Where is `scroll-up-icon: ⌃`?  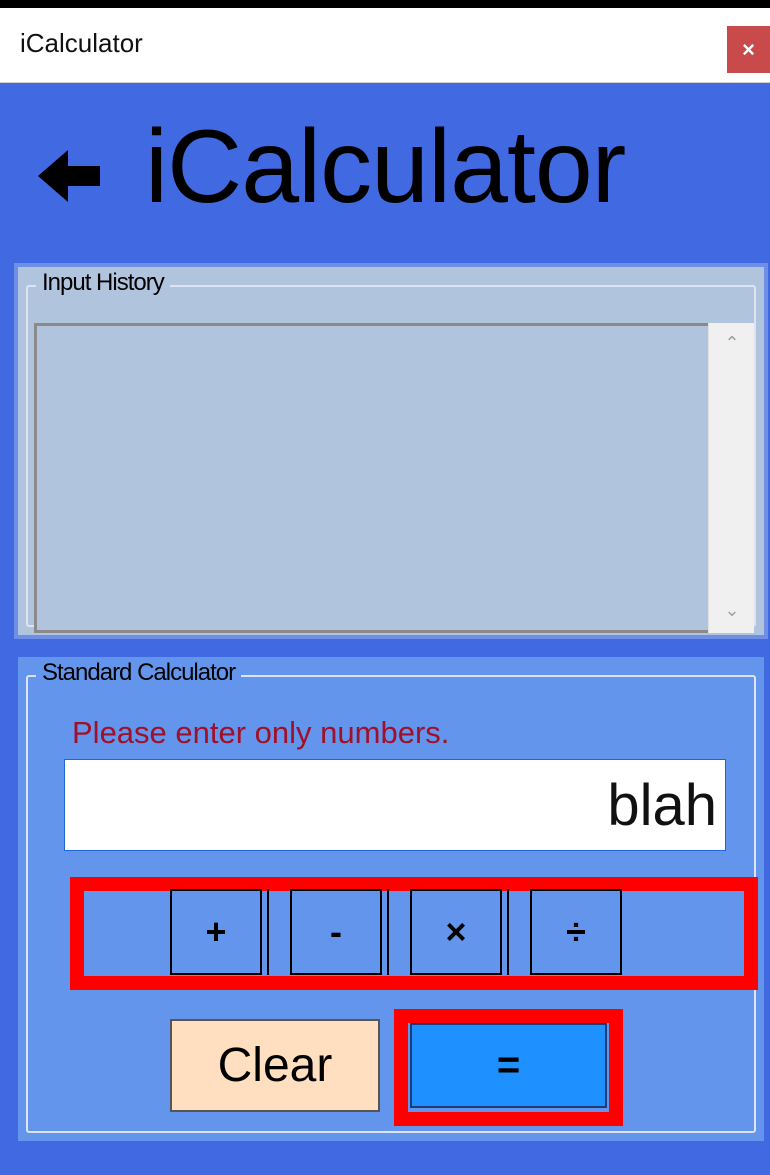
scroll-up-icon: ⌃ is located at coordinates (732, 343).